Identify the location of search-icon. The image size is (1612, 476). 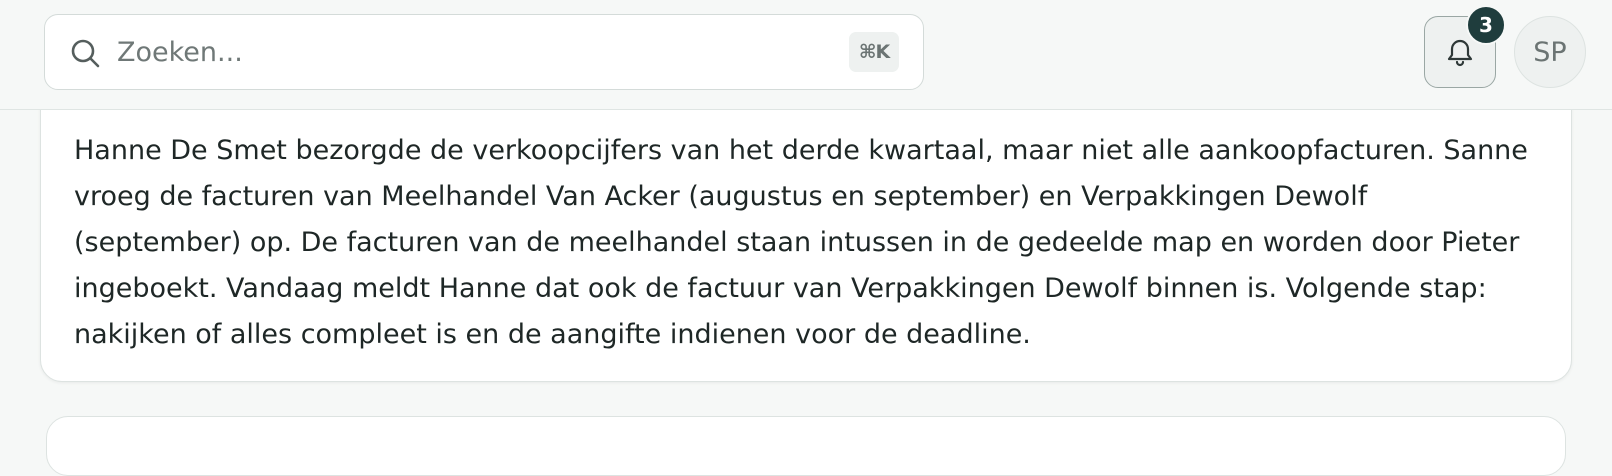
(85, 53).